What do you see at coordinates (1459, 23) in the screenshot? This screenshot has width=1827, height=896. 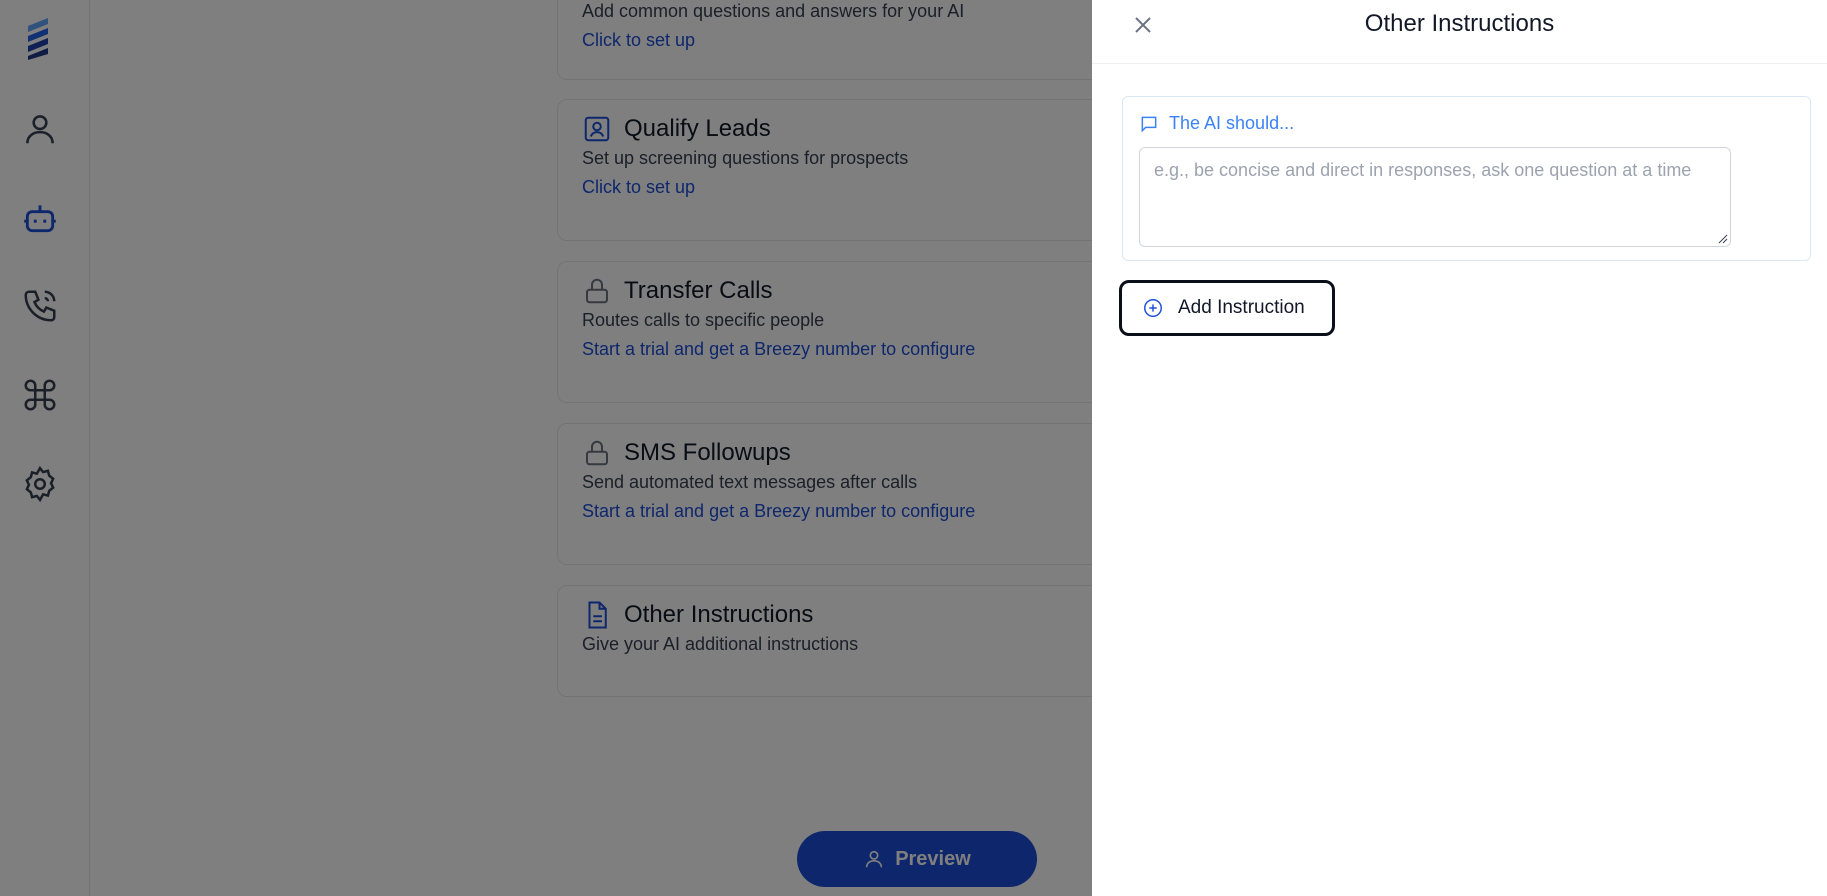 I see `drawer-title: Other Instructions` at bounding box center [1459, 23].